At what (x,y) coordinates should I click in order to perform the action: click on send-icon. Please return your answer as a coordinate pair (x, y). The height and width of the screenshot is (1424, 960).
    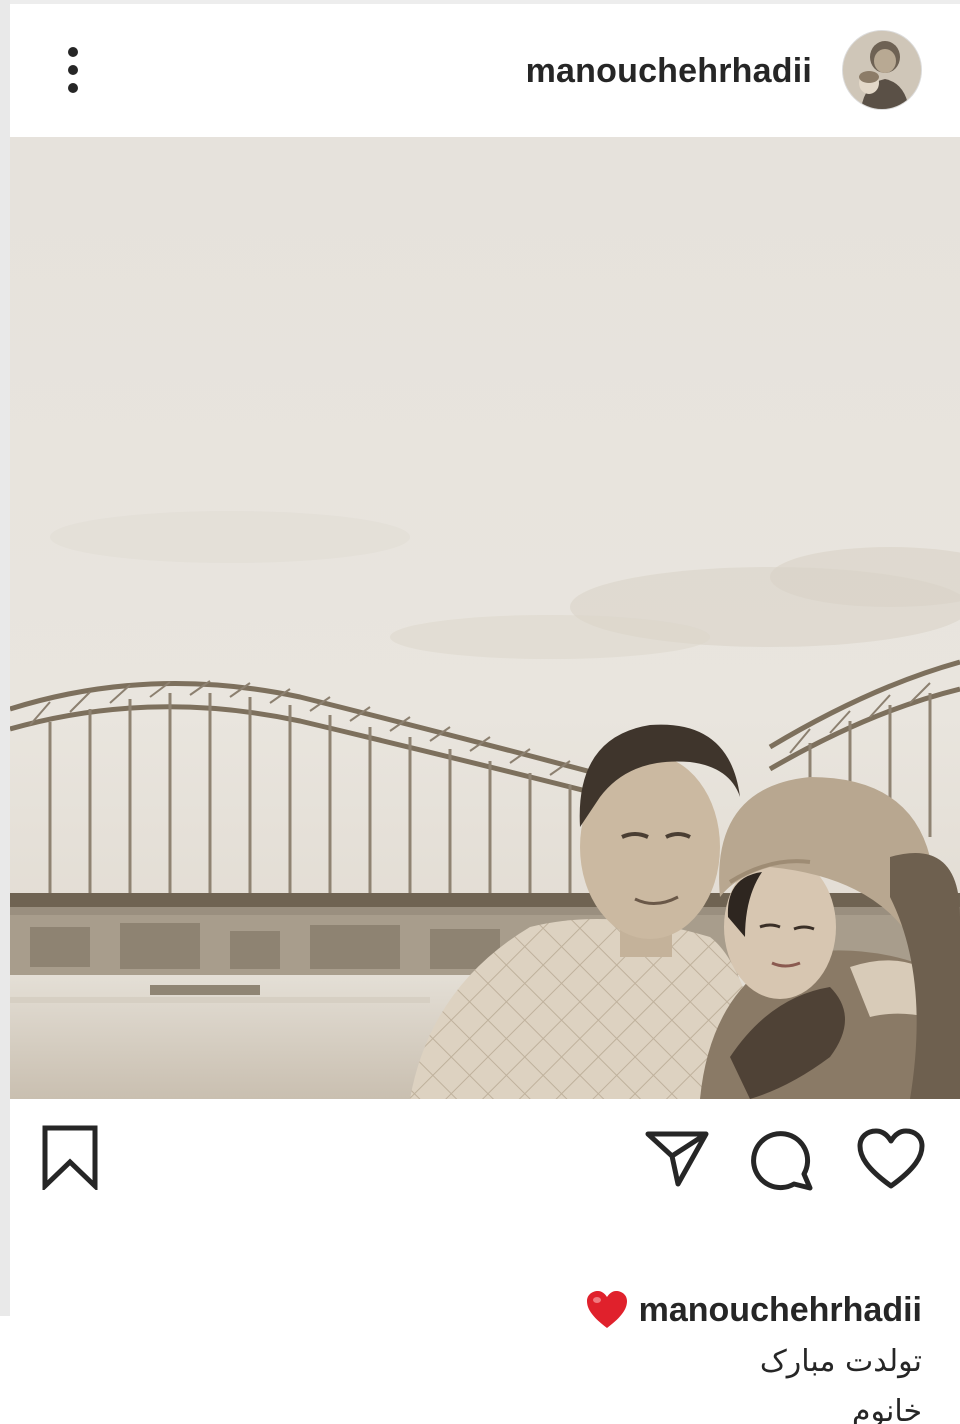
    Looking at the image, I should click on (677, 1159).